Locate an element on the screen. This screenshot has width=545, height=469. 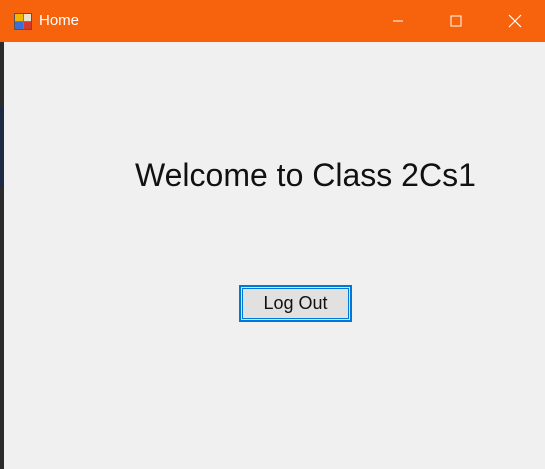
maximize-button is located at coordinates (456, 21).